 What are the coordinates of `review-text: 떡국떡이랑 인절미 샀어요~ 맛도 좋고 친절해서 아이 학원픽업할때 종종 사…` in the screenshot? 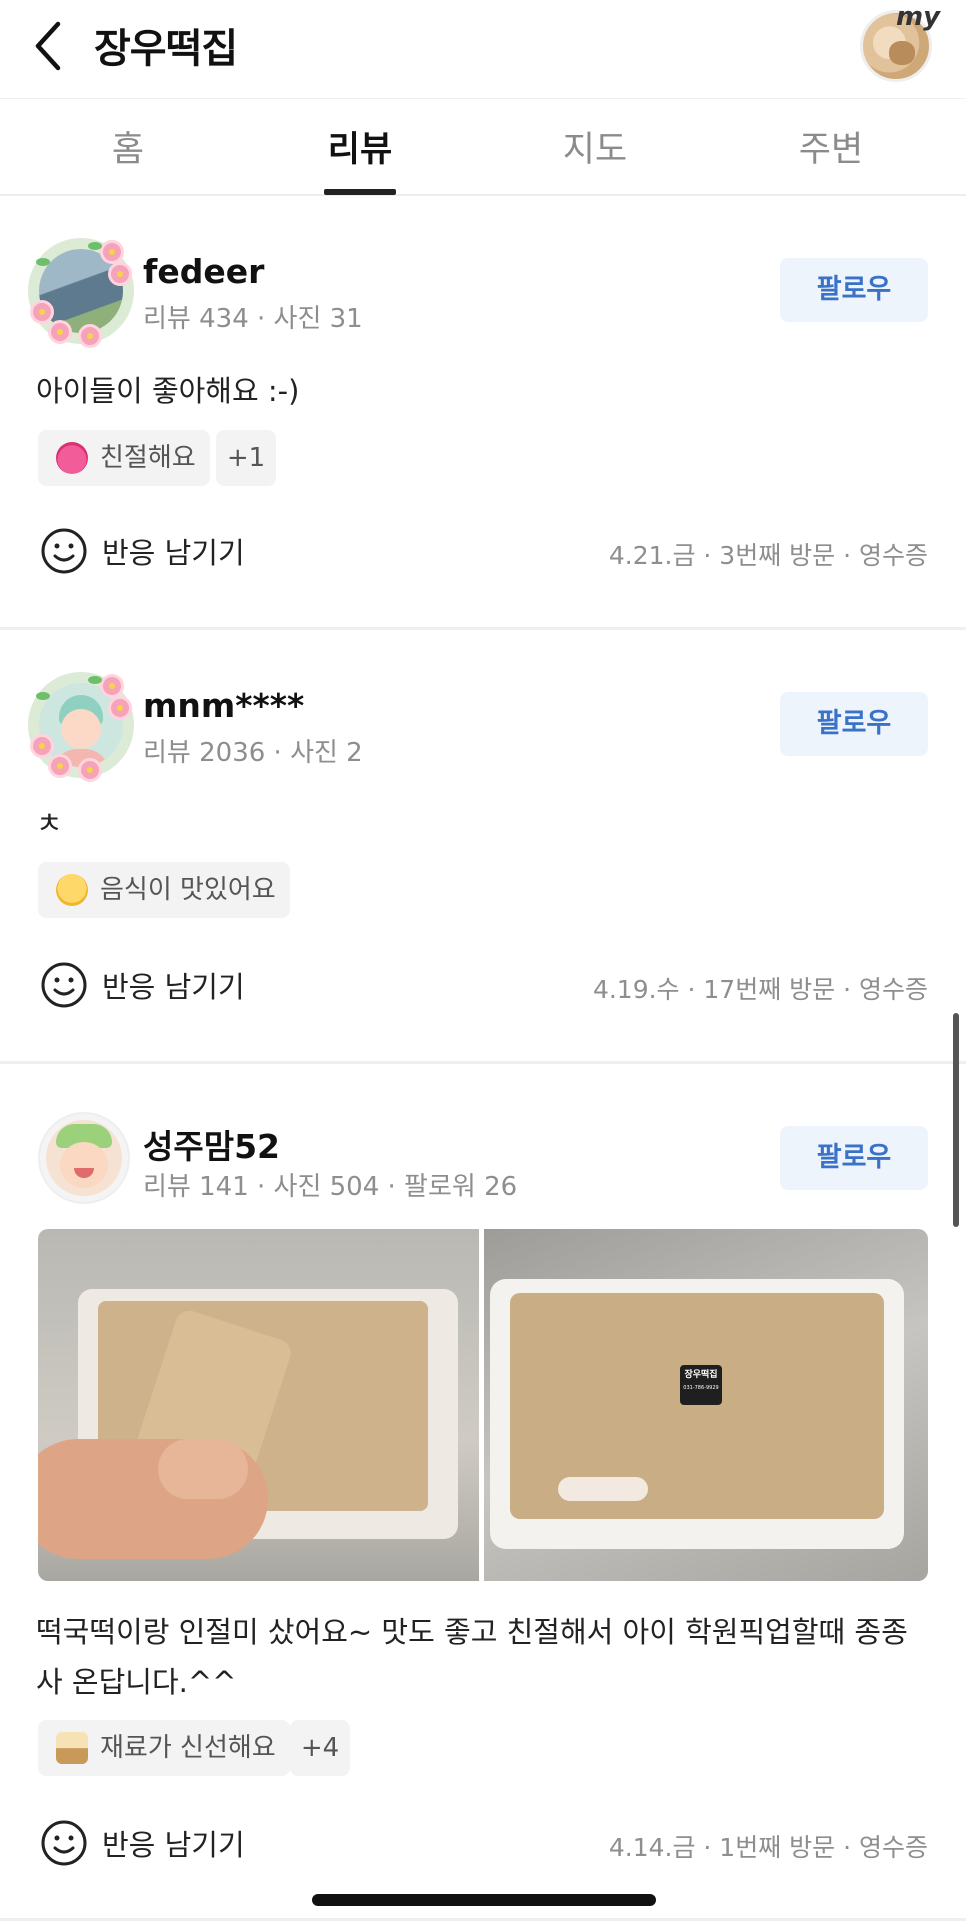 It's located at (486, 1657).